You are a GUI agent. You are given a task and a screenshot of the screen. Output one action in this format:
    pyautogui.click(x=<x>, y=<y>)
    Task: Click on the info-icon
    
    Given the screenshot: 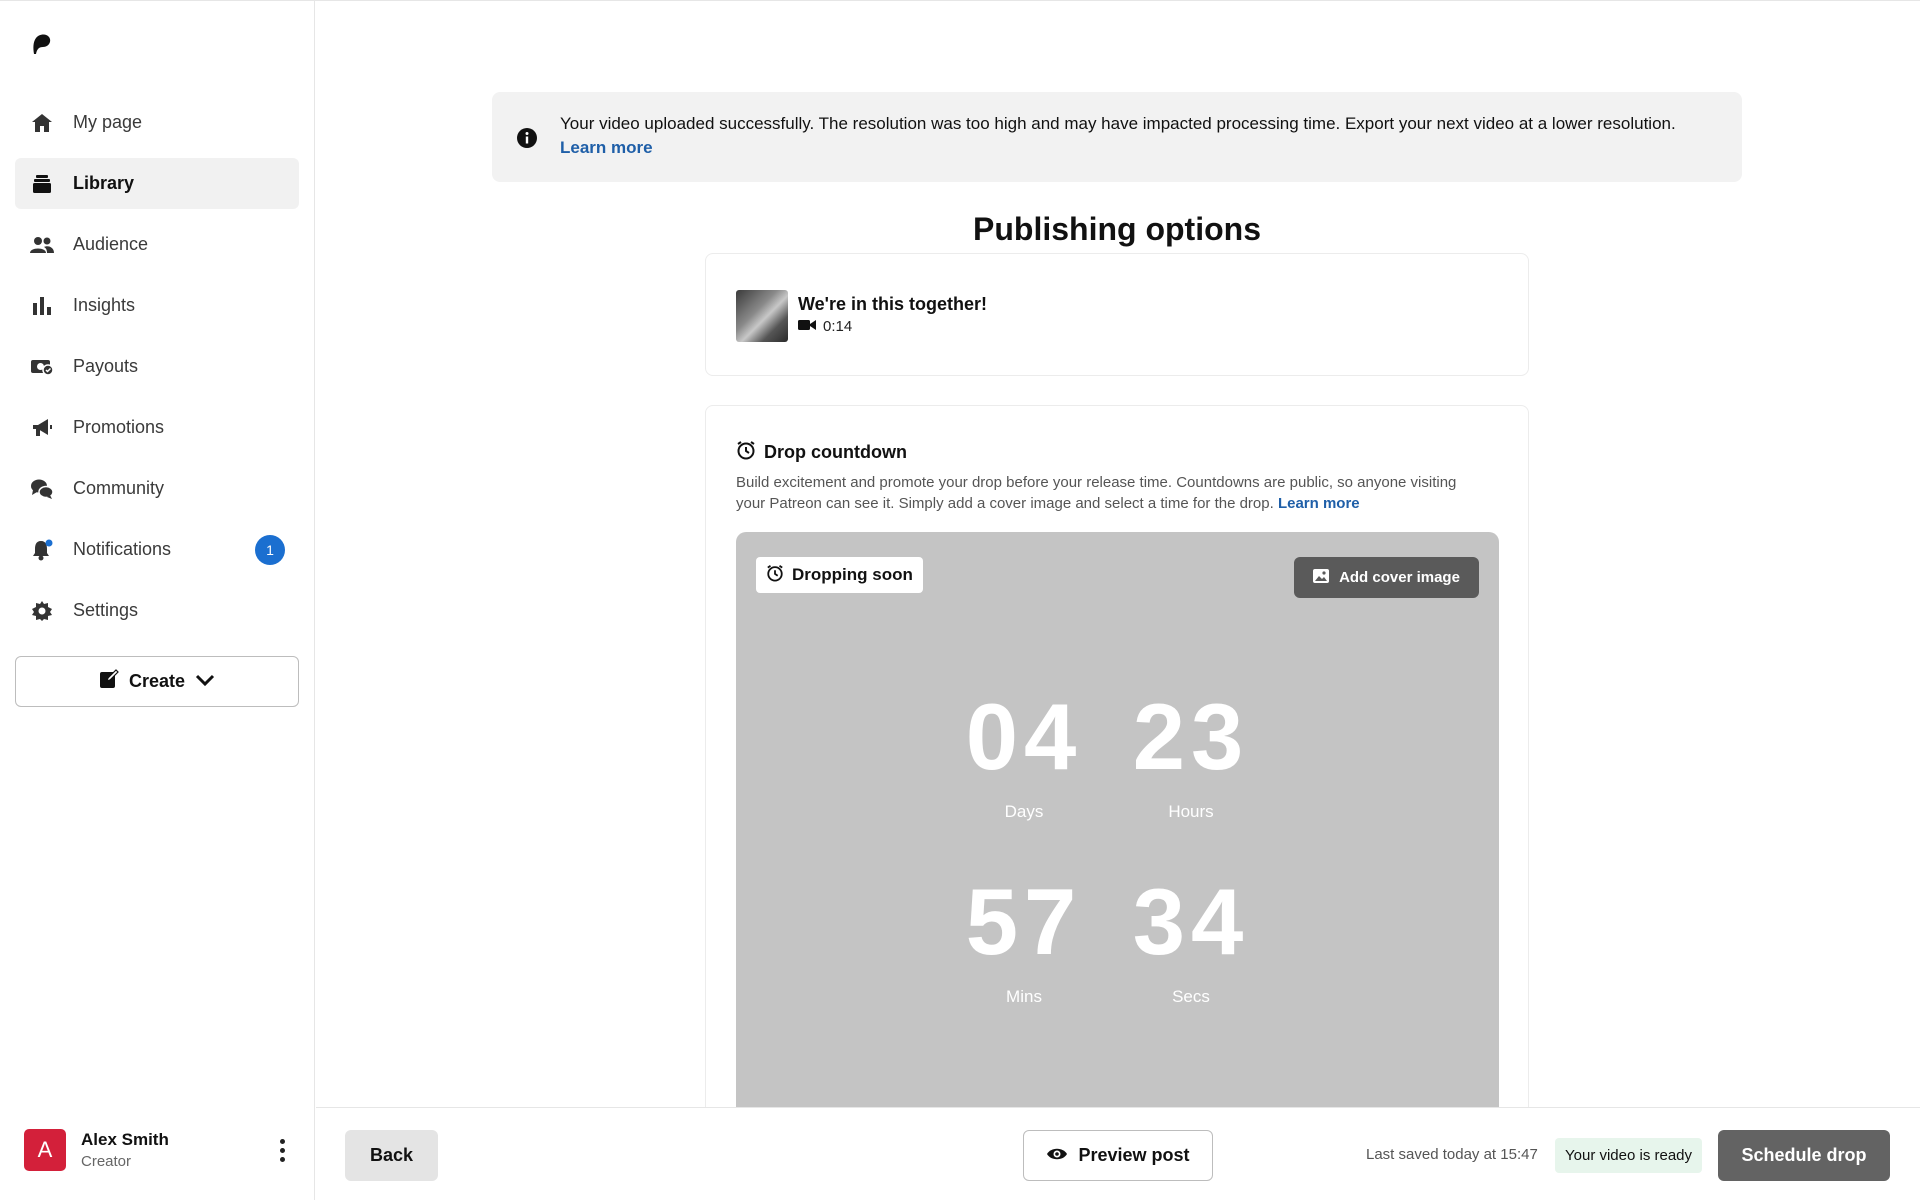 What is the action you would take?
    pyautogui.click(x=527, y=138)
    